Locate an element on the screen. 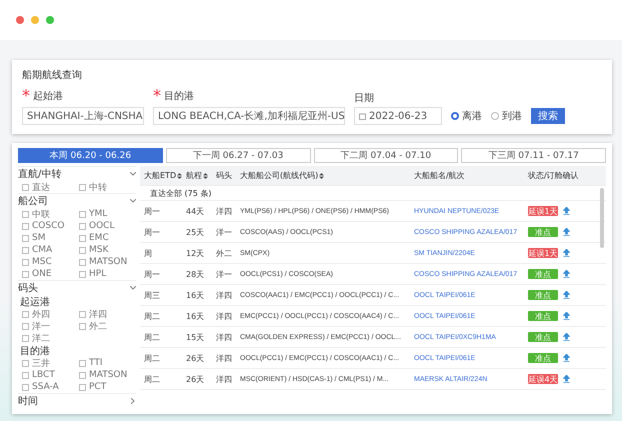 This screenshot has height=421, width=622. date-field: 2022-06-23 is located at coordinates (398, 116).